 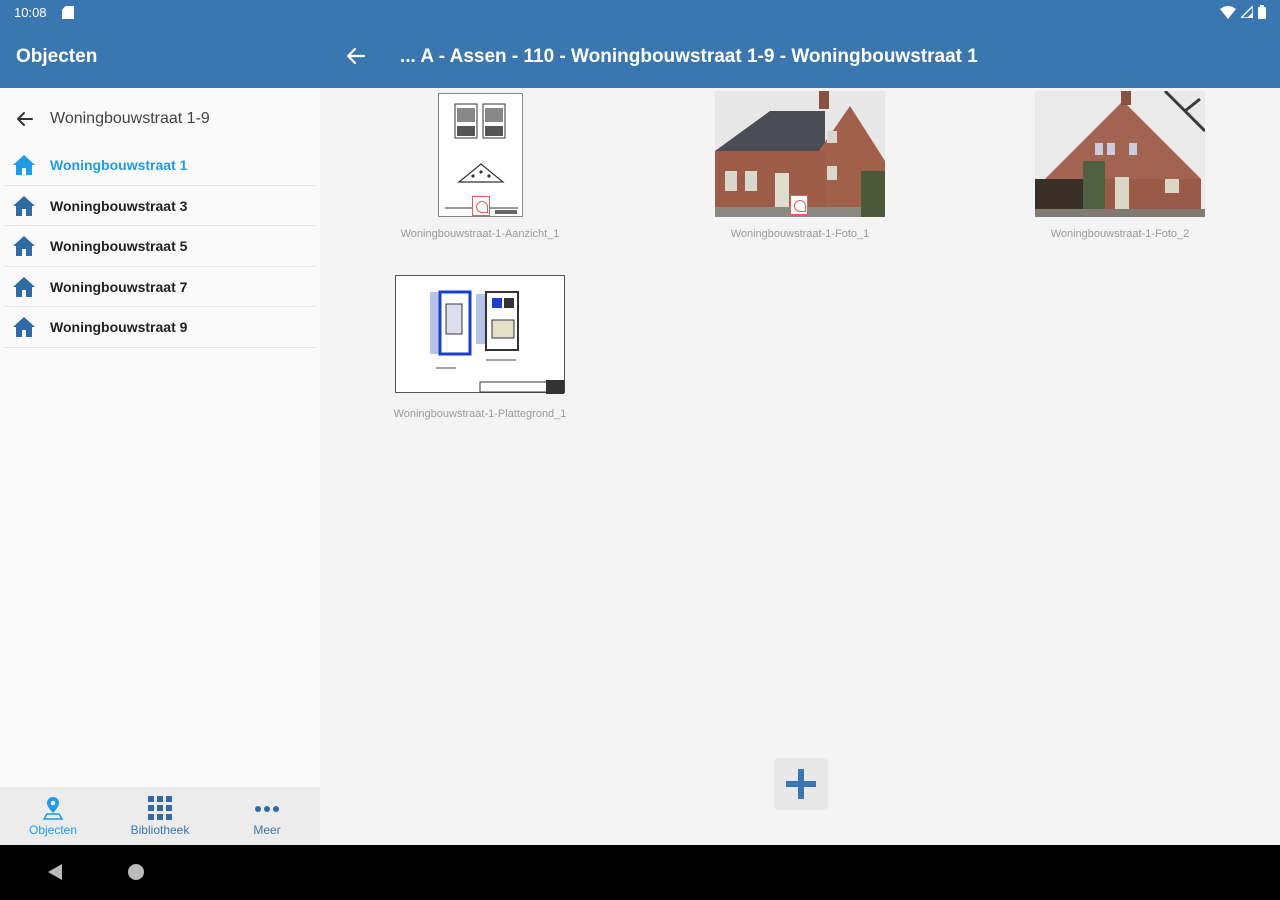 What do you see at coordinates (119, 286) in the screenshot?
I see `list-item-label: Woningbouwstraat 7` at bounding box center [119, 286].